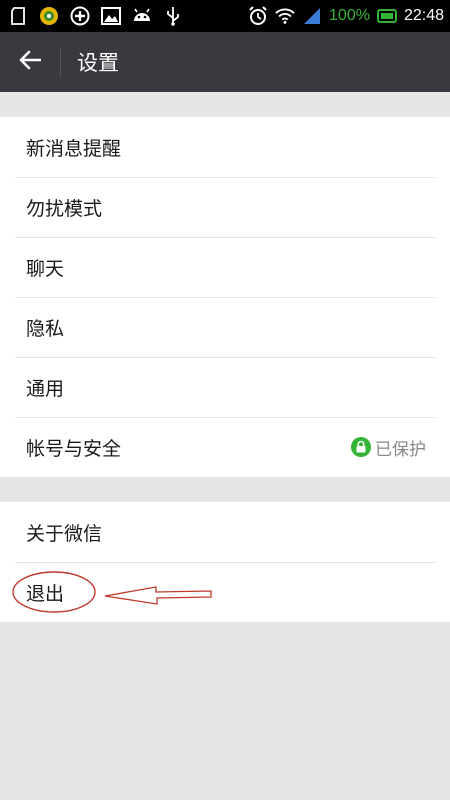 This screenshot has height=800, width=450. I want to click on settings-item-label: 隐私, so click(45, 328).